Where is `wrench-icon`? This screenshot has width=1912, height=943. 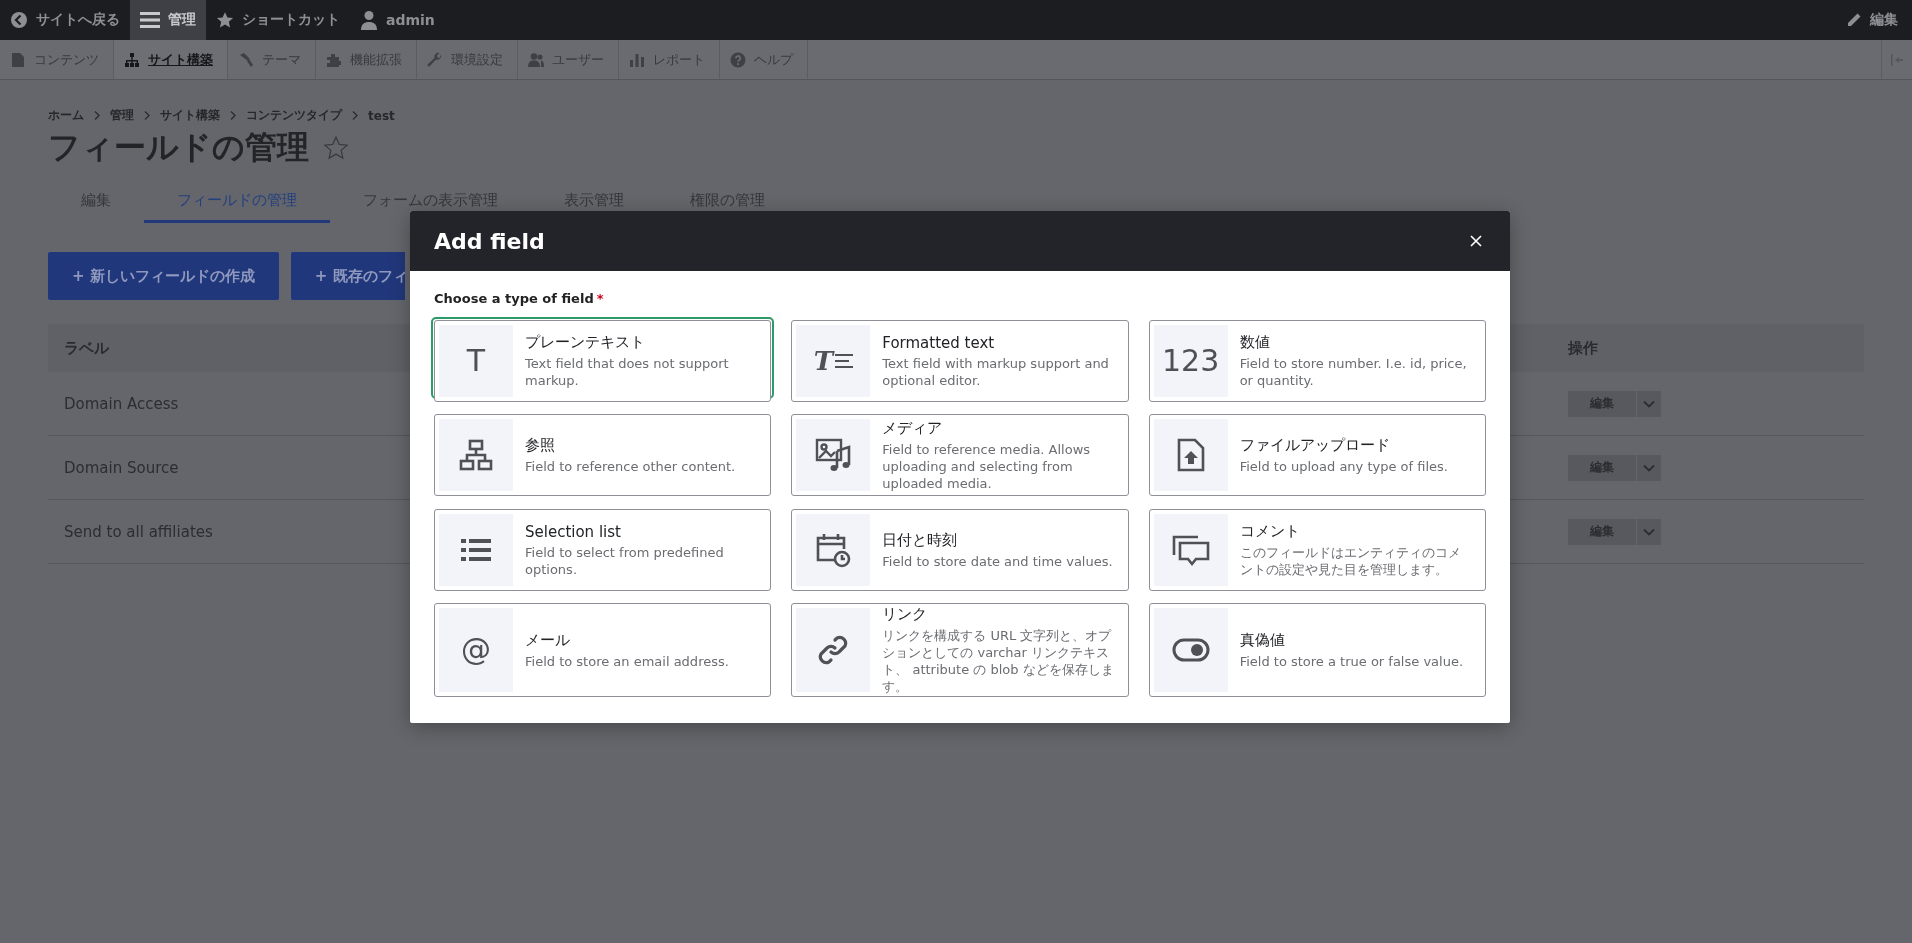
wrench-icon is located at coordinates (435, 59).